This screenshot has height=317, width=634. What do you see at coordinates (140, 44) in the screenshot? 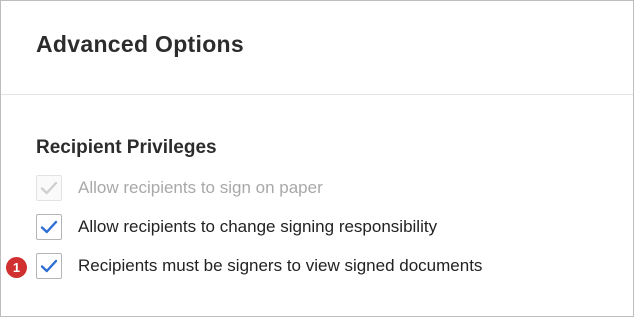
I see `page-title: Advanced Options` at bounding box center [140, 44].